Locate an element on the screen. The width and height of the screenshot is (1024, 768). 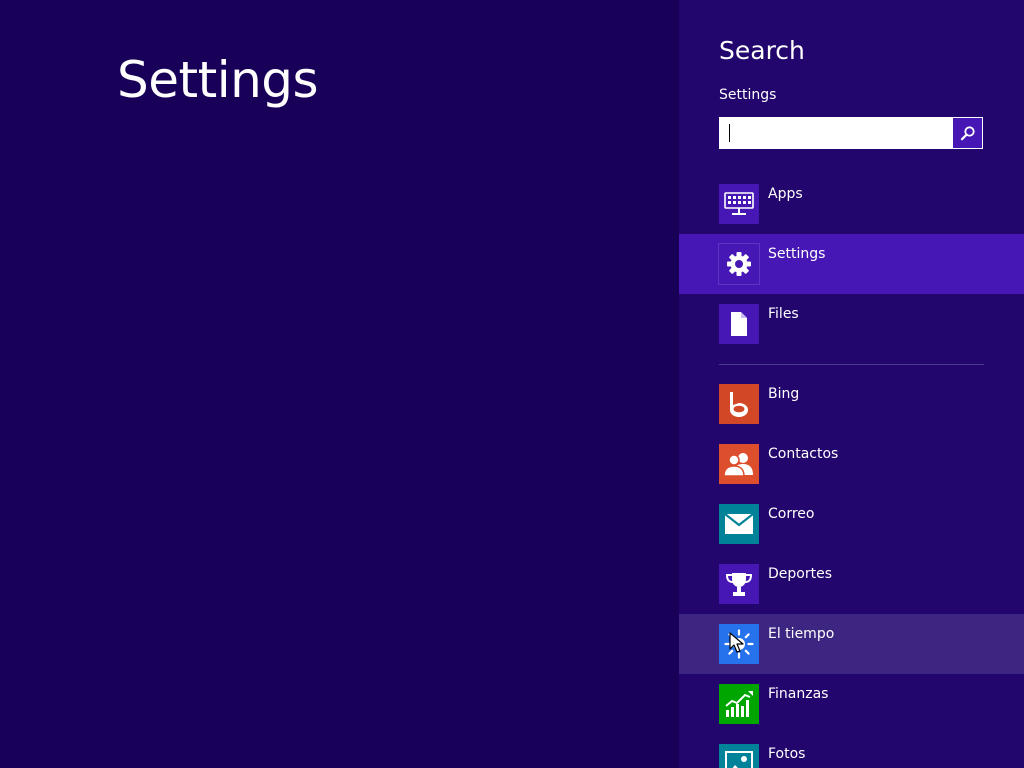
text-caret is located at coordinates (729, 133).